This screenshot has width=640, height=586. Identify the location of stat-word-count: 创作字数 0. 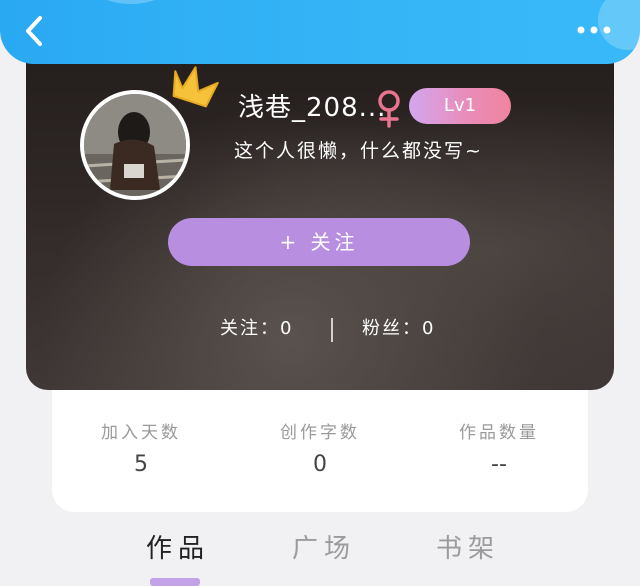
(320, 450).